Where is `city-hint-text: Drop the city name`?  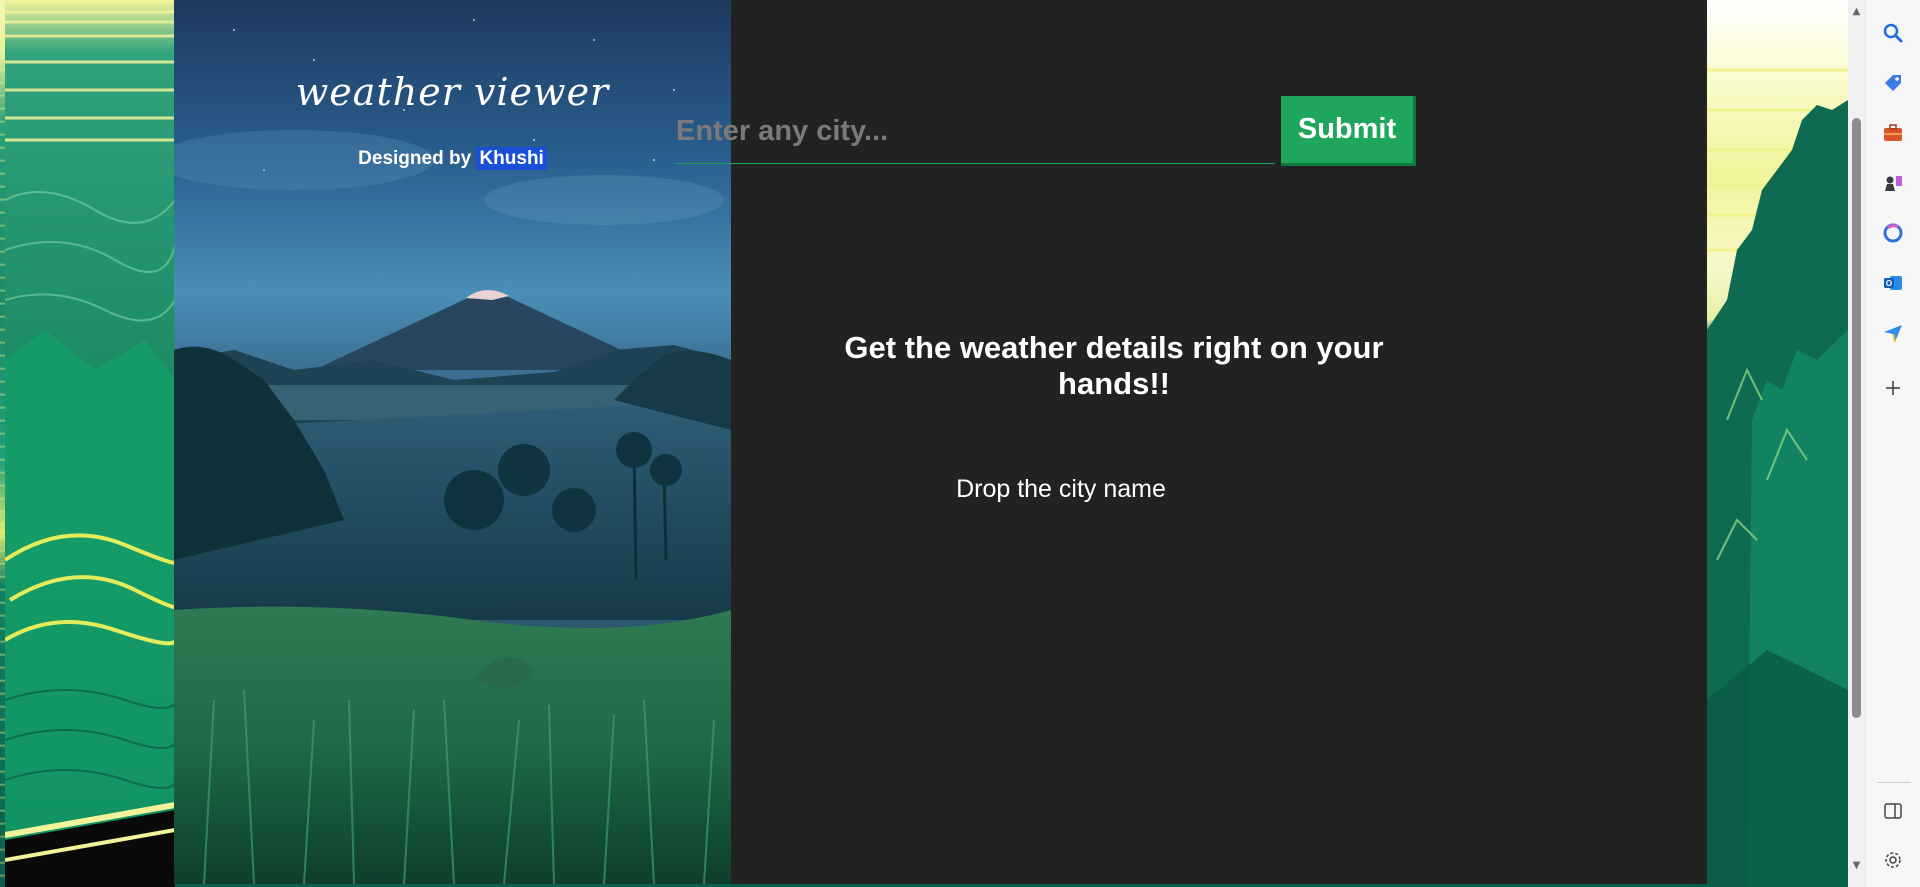 city-hint-text: Drop the city name is located at coordinates (1061, 489).